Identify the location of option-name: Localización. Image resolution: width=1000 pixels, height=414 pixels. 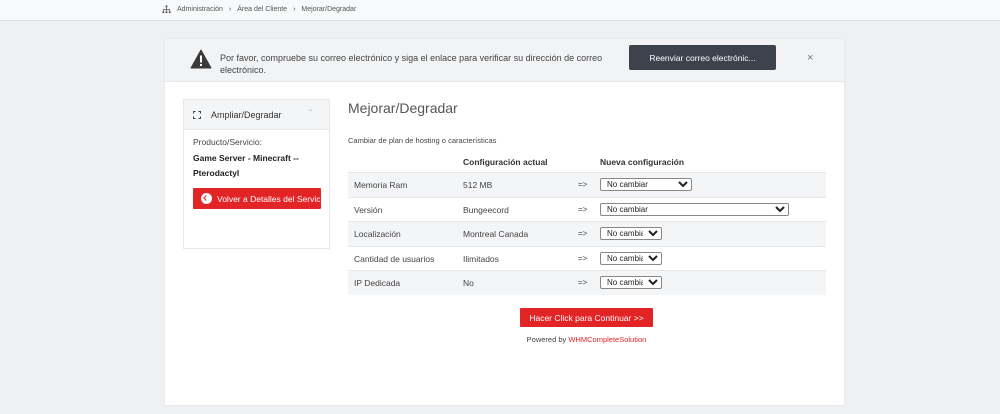
(377, 234).